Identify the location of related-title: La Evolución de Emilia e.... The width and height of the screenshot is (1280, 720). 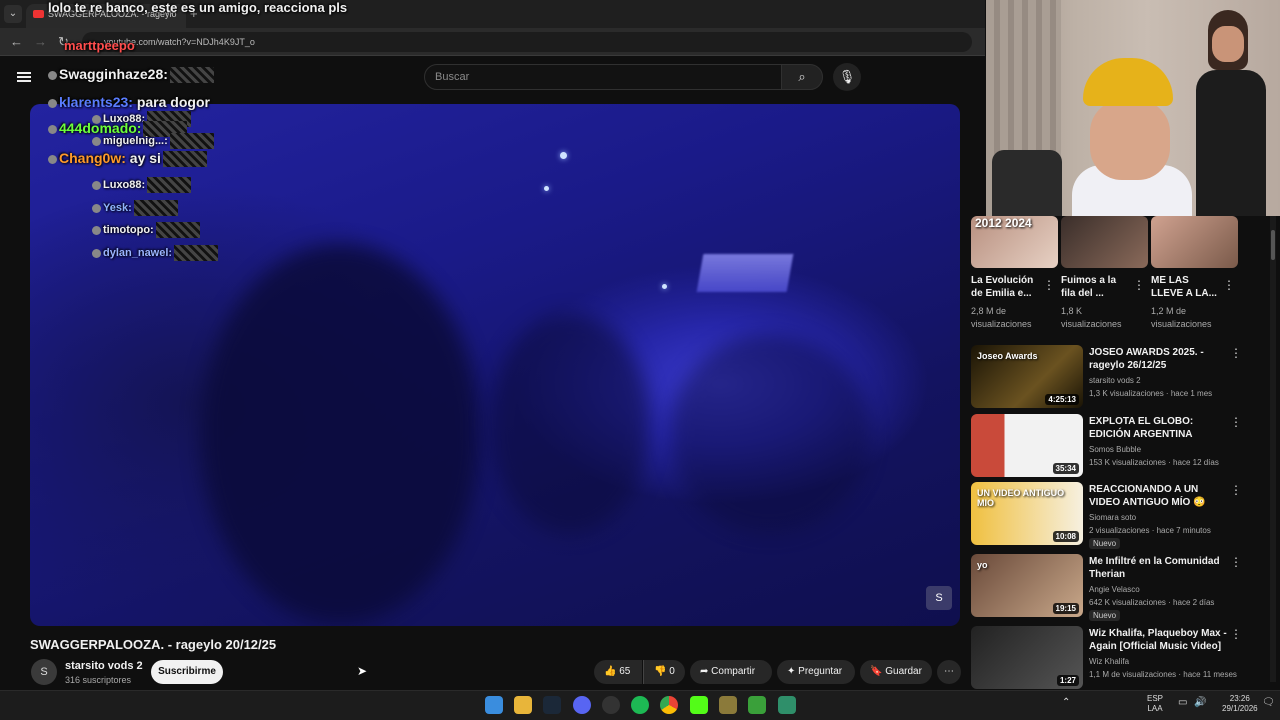
(1007, 287).